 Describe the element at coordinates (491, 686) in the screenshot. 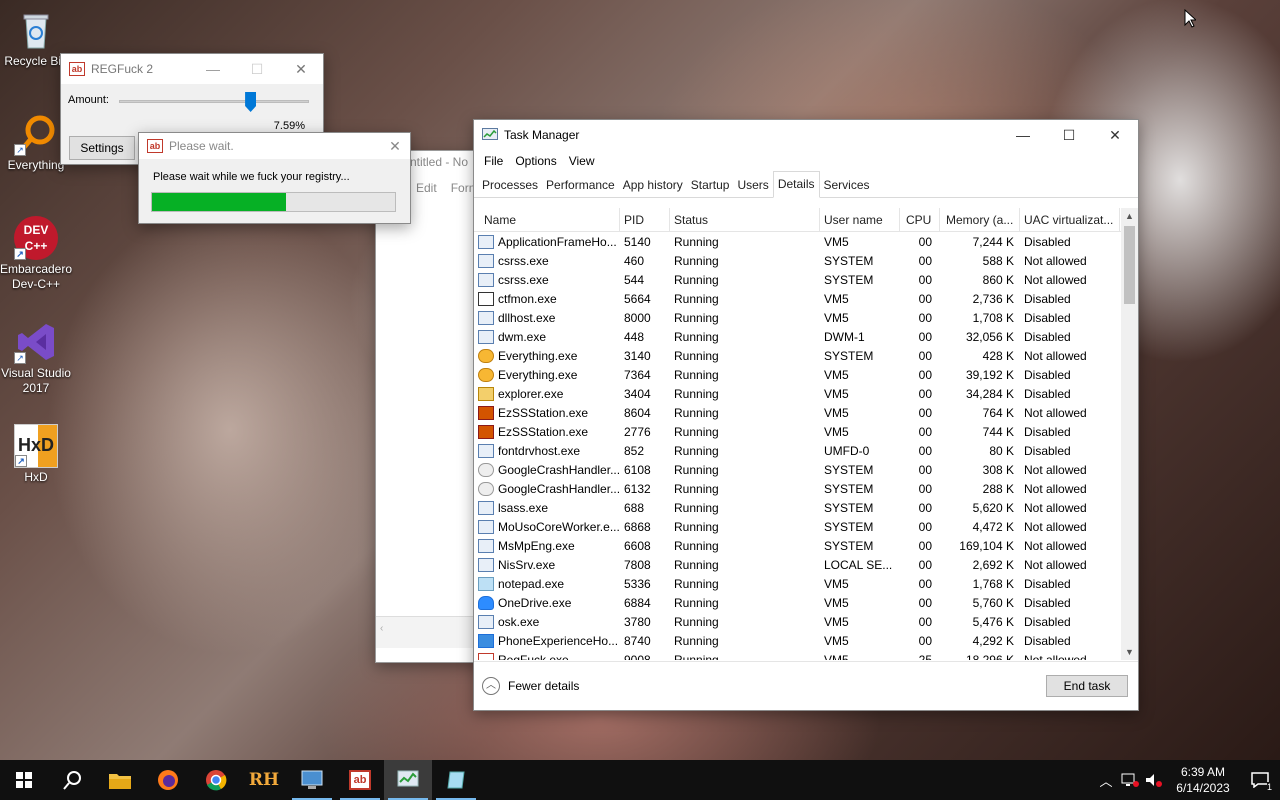

I see `chevron-up-icon: ︿` at that location.